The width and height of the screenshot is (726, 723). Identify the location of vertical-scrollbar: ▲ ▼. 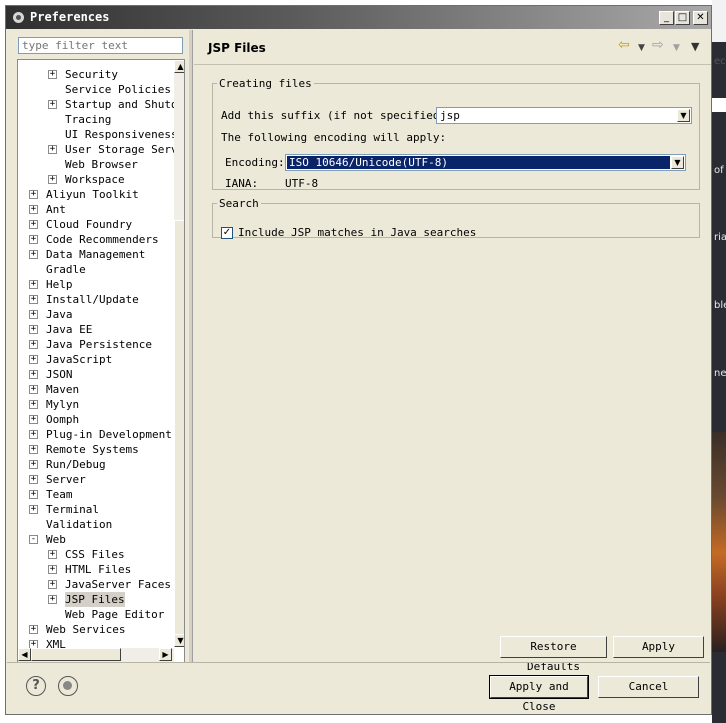
(179, 353).